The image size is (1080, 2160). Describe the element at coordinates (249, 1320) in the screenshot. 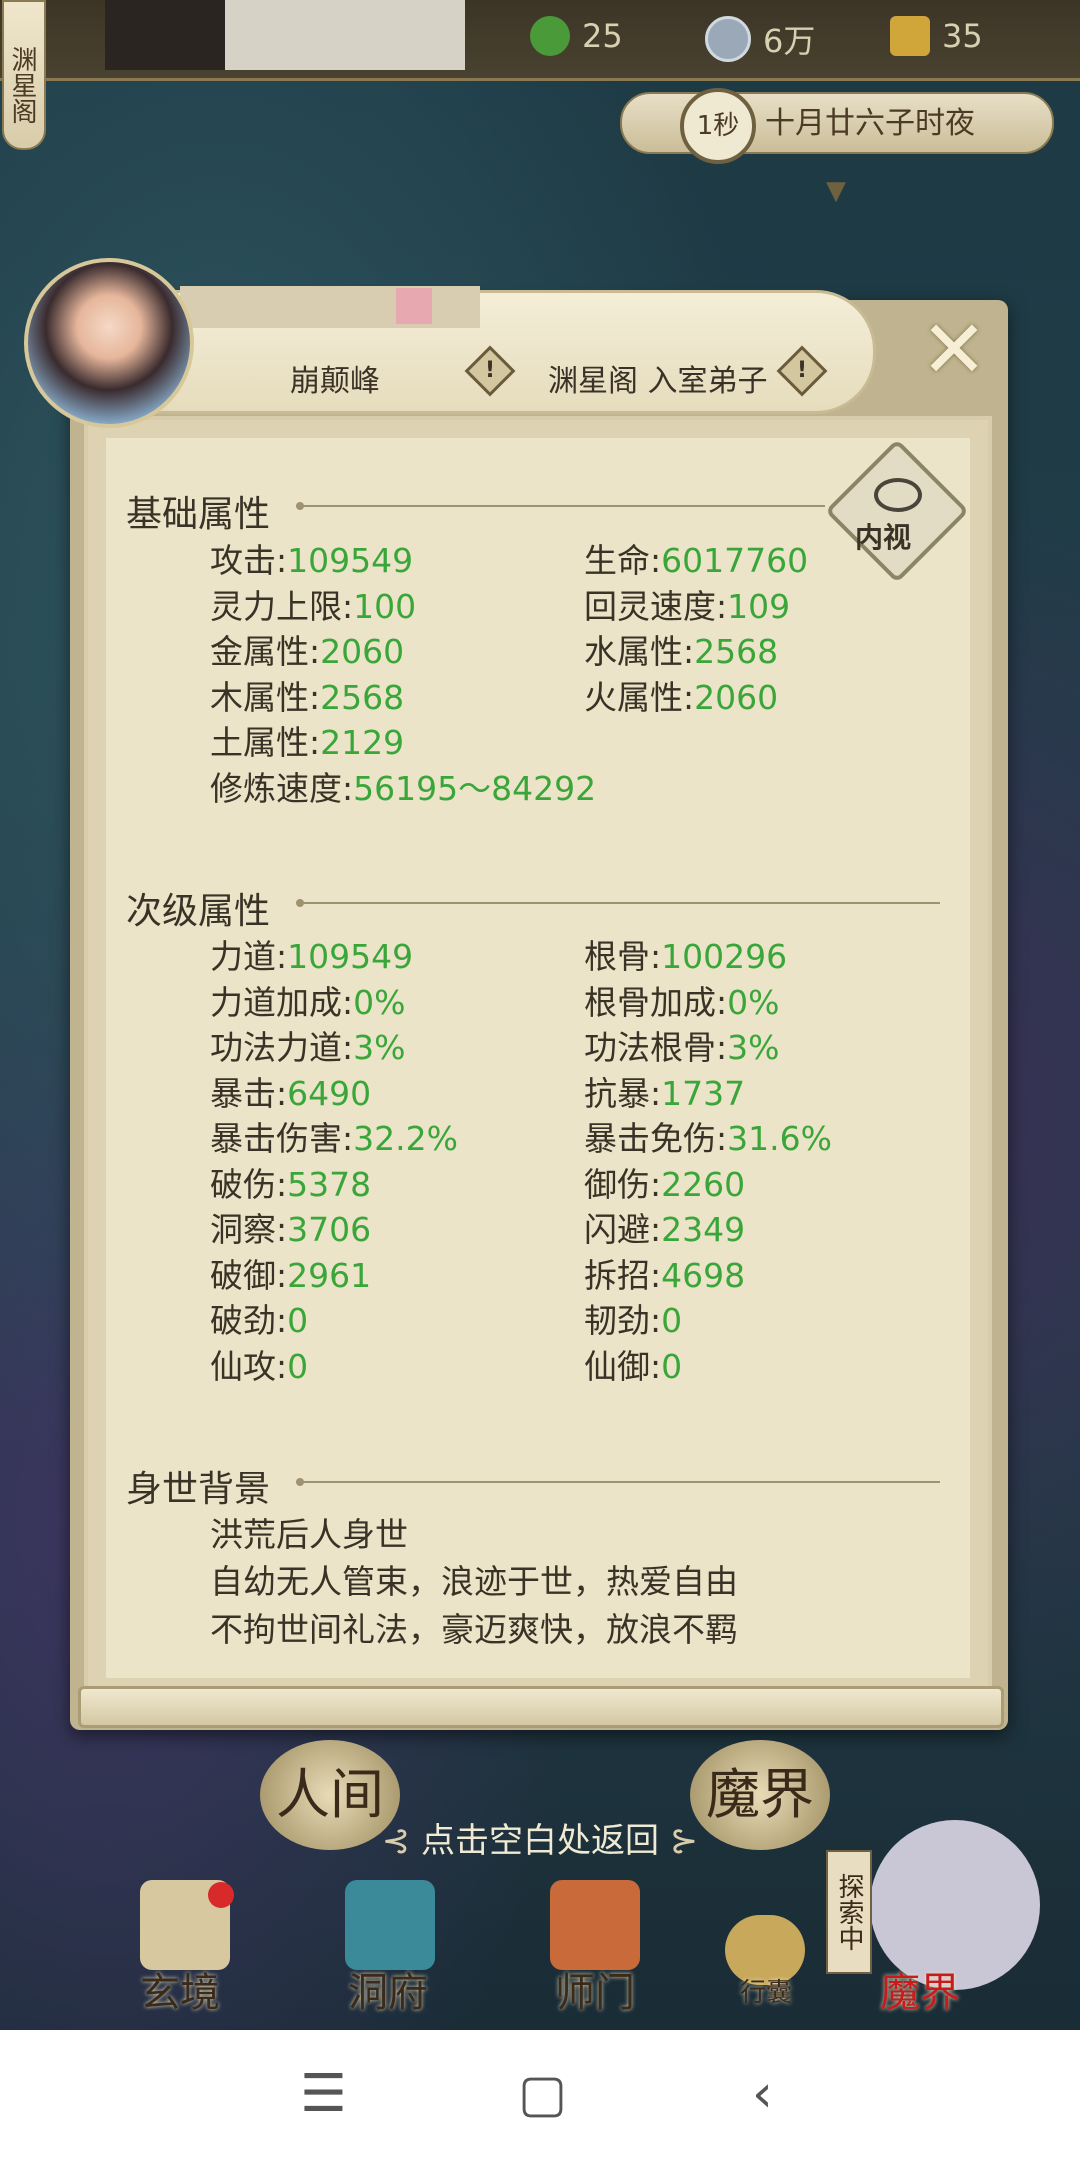

I see `attribute-label: 破劲:` at that location.